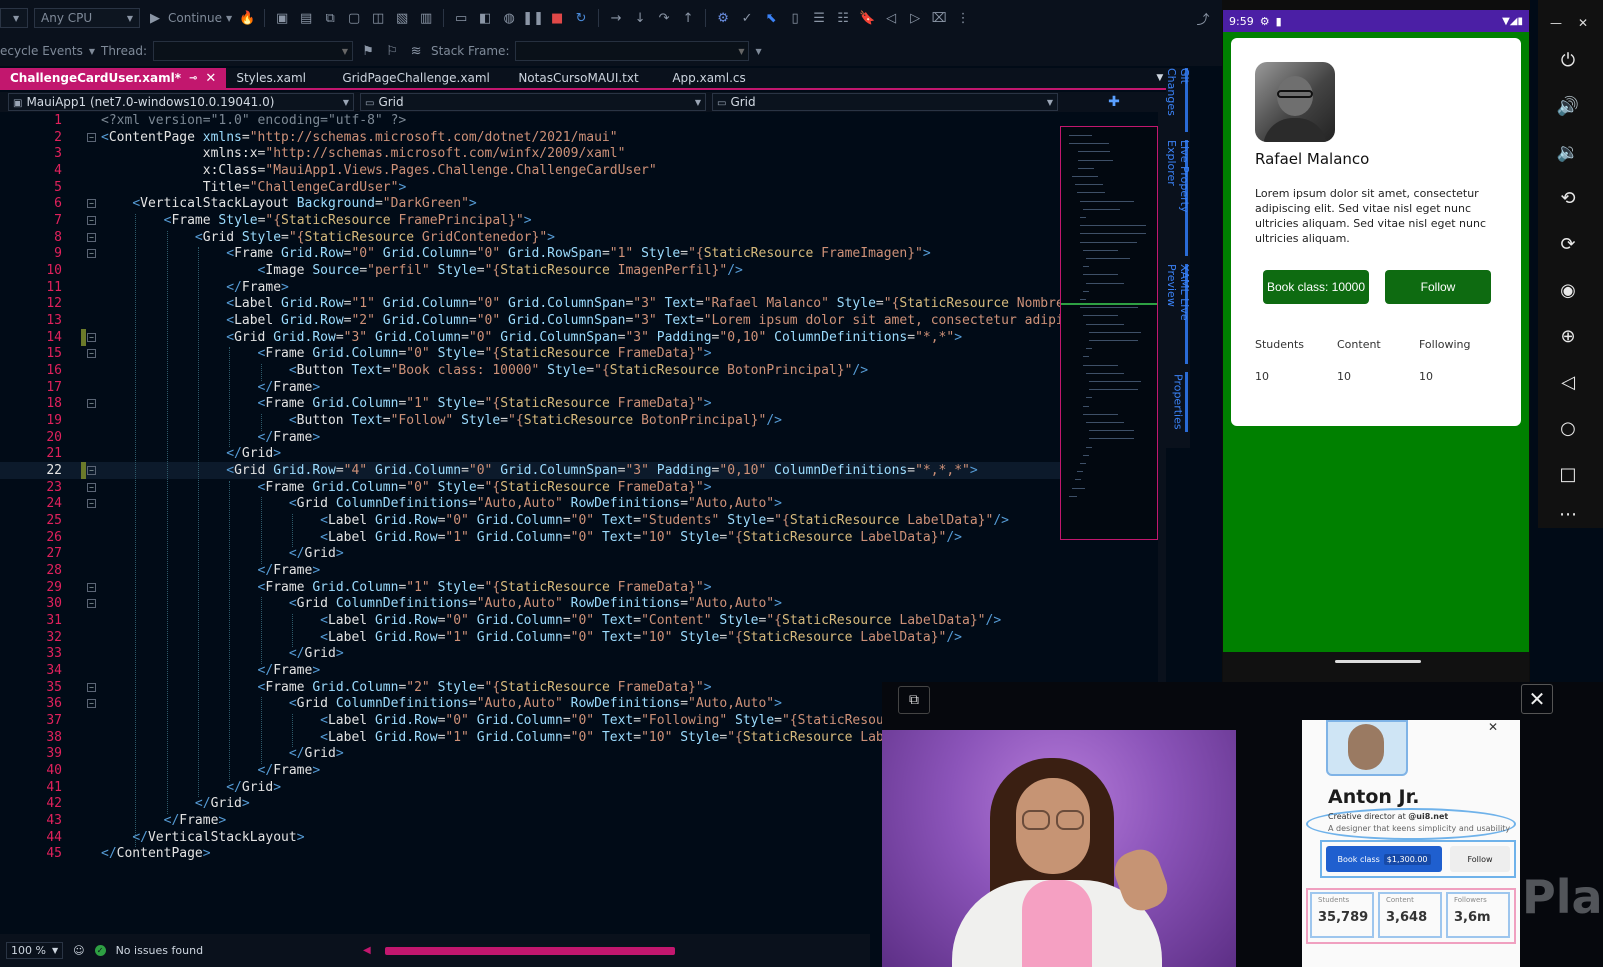 Image resolution: width=1603 pixels, height=967 pixels. Describe the element at coordinates (843, 18) in the screenshot. I see `outdent-icon: ☷` at that location.